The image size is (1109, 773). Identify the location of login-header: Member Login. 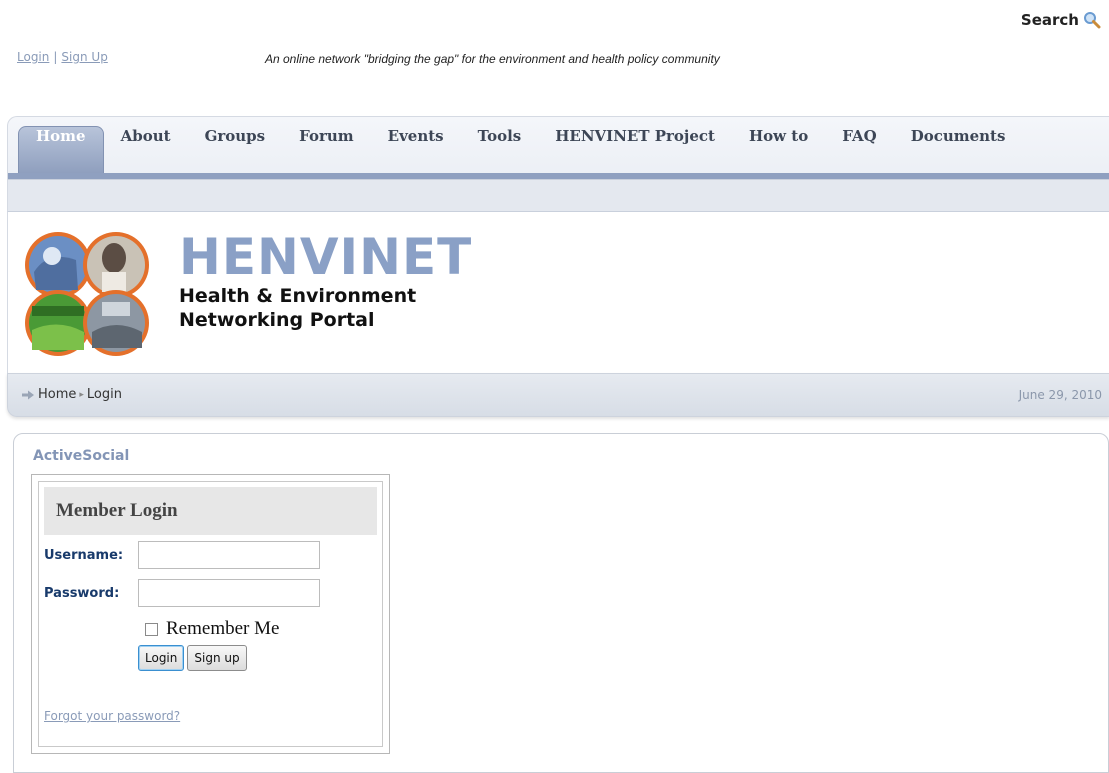
(210, 511).